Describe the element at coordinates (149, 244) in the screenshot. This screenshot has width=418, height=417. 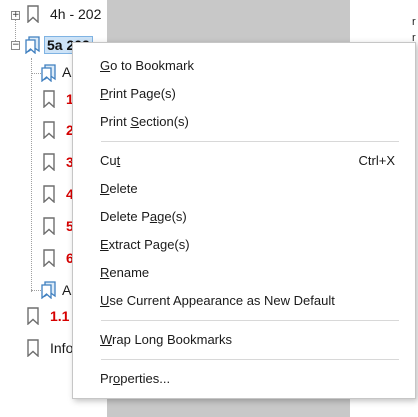
I see `menu-label: xtract Page(s)` at that location.